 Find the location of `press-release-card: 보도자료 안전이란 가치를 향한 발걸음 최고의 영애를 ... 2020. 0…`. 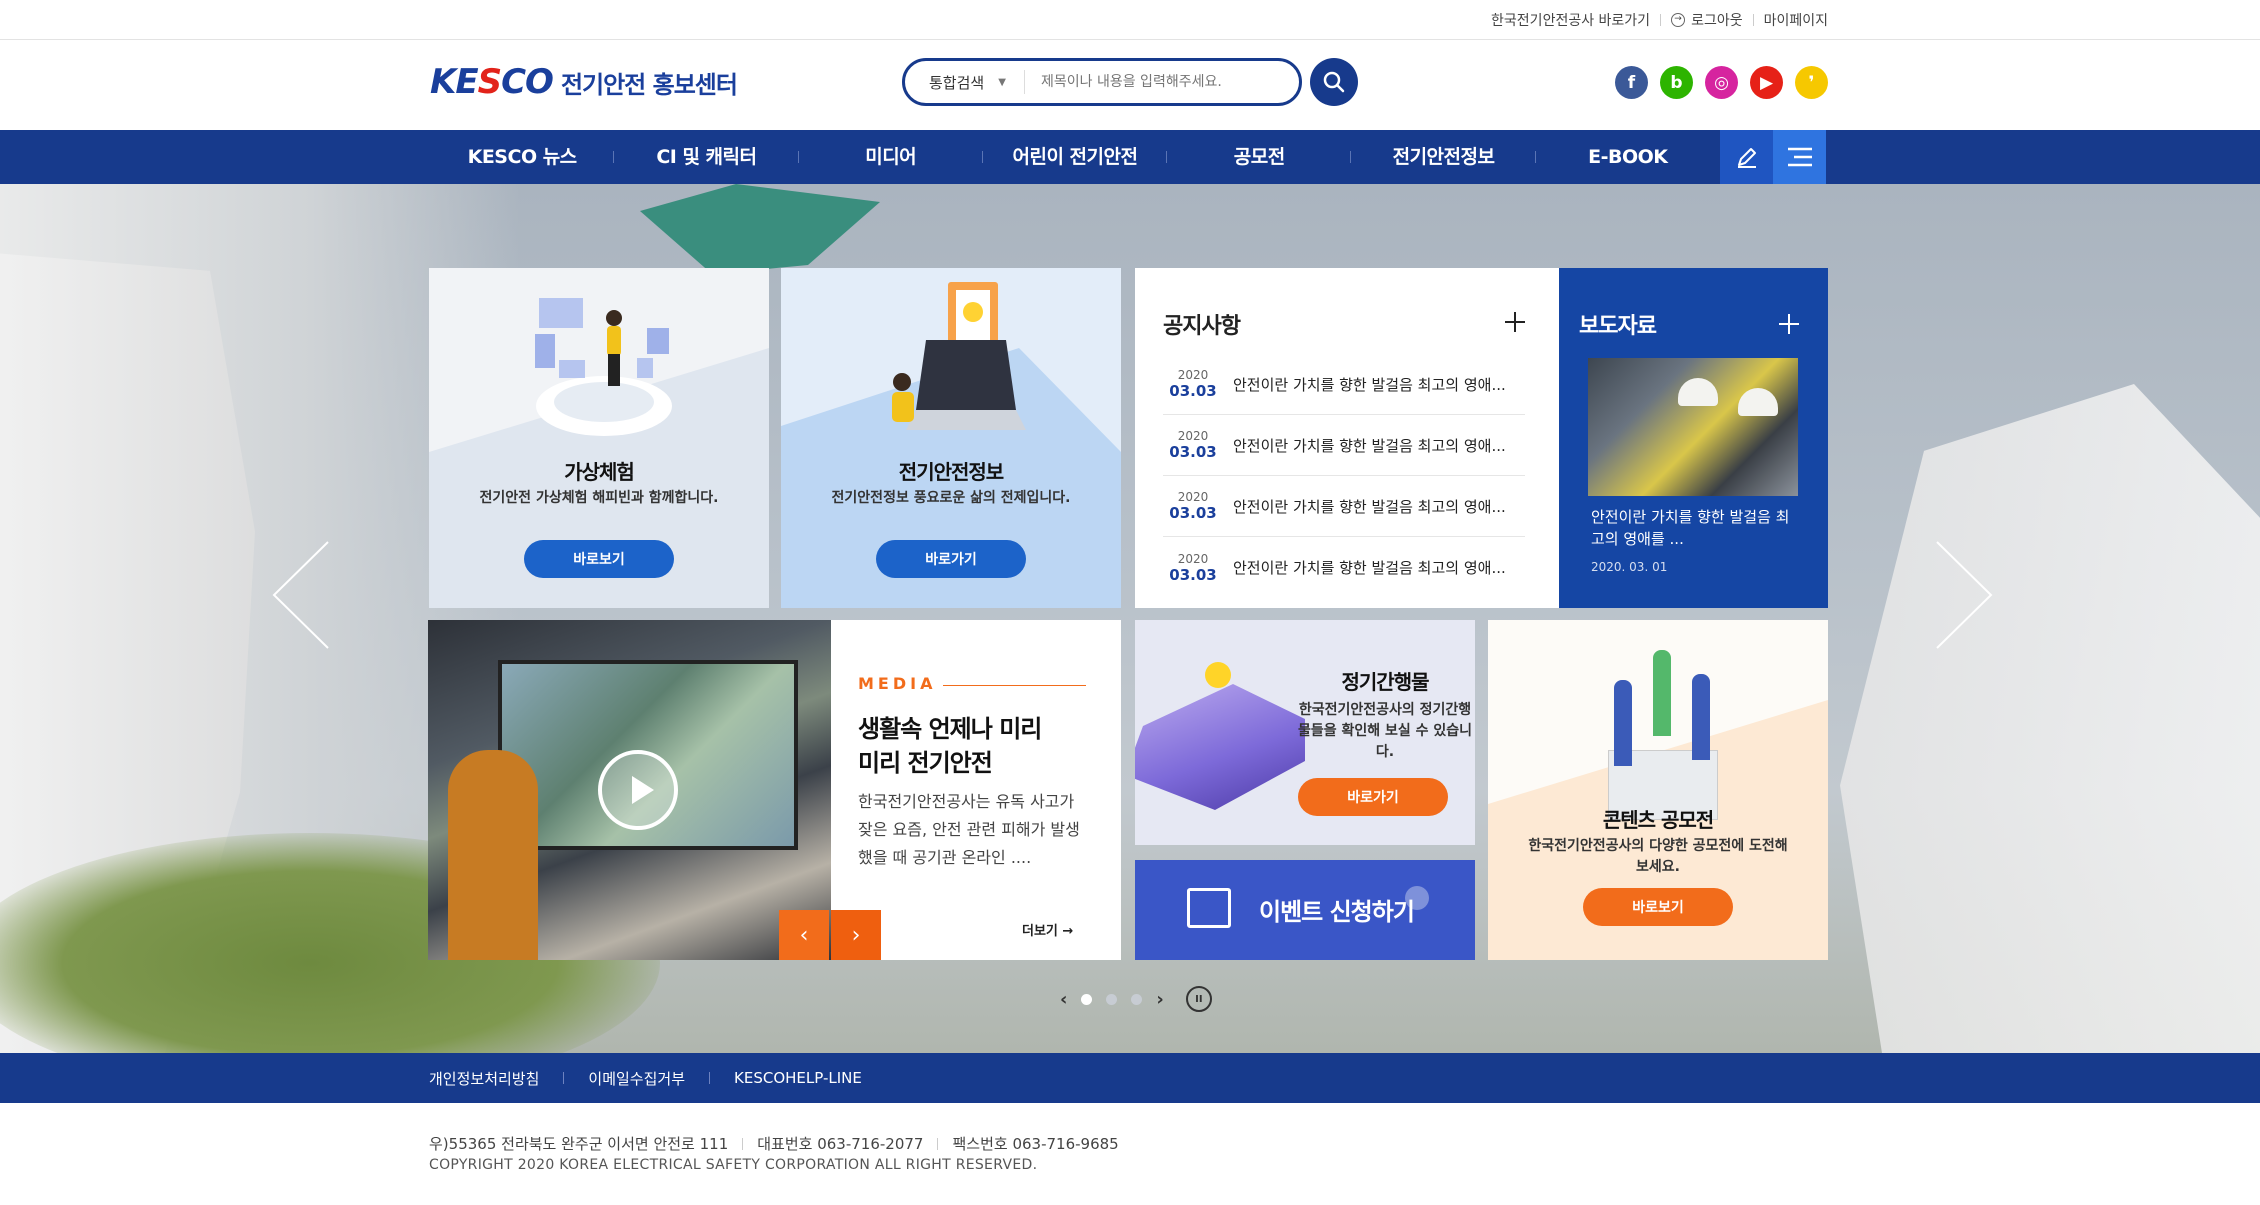

press-release-card: 보도자료 안전이란 가치를 향한 발걸음 최고의 영애를 ... 2020. 0… is located at coordinates (1693, 438).